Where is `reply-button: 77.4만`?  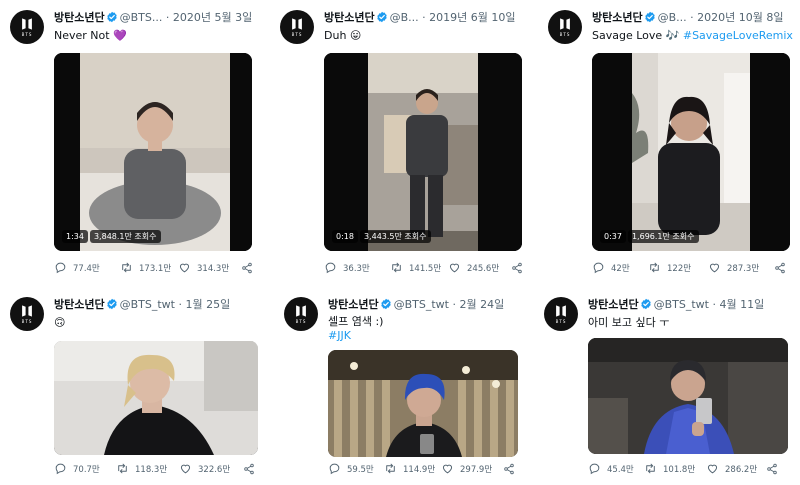
reply-button: 77.4만 is located at coordinates (87, 267).